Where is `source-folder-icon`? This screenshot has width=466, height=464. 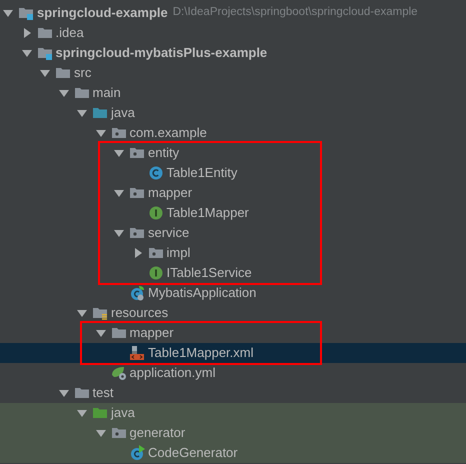 source-folder-icon is located at coordinates (100, 113).